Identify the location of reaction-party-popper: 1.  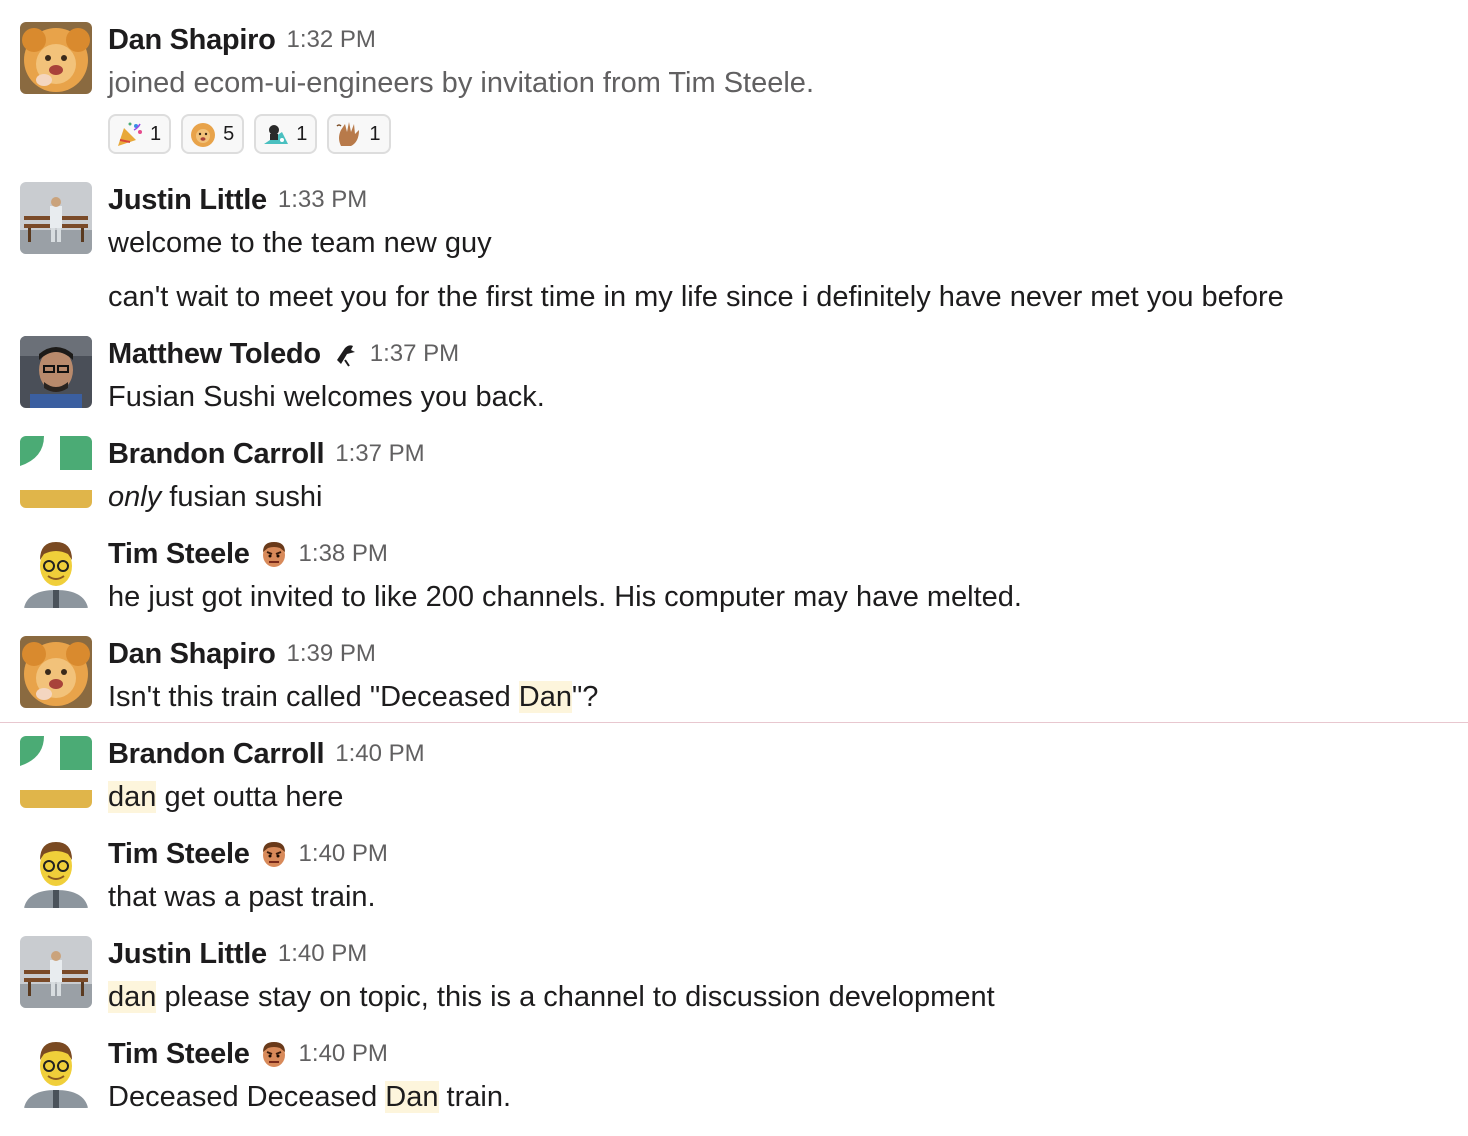
(140, 134).